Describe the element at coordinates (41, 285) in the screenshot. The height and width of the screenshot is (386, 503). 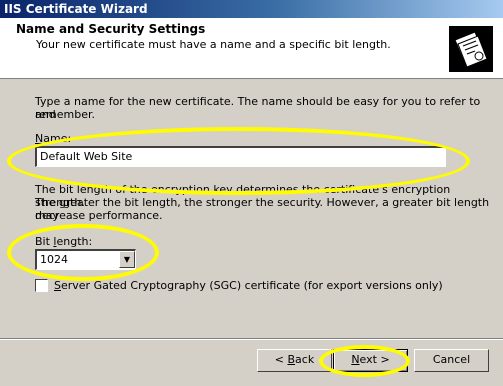
I see `sgc-checkbox` at that location.